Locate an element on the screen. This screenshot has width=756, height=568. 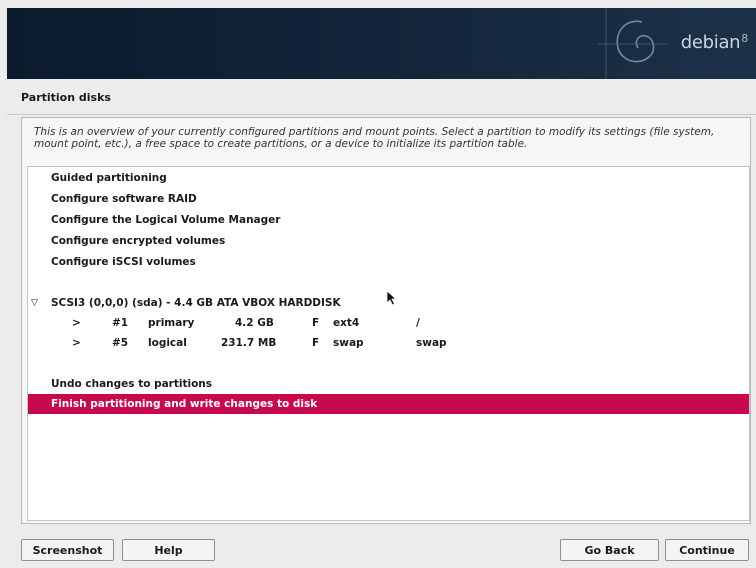
partition-size: 4.2 GB is located at coordinates (254, 323).